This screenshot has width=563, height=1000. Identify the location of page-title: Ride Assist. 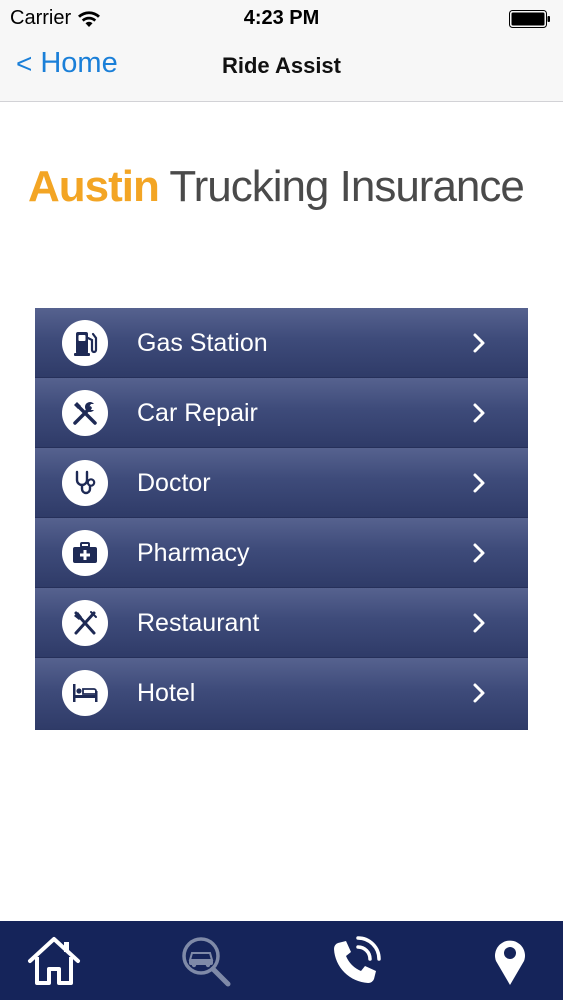
(281, 65).